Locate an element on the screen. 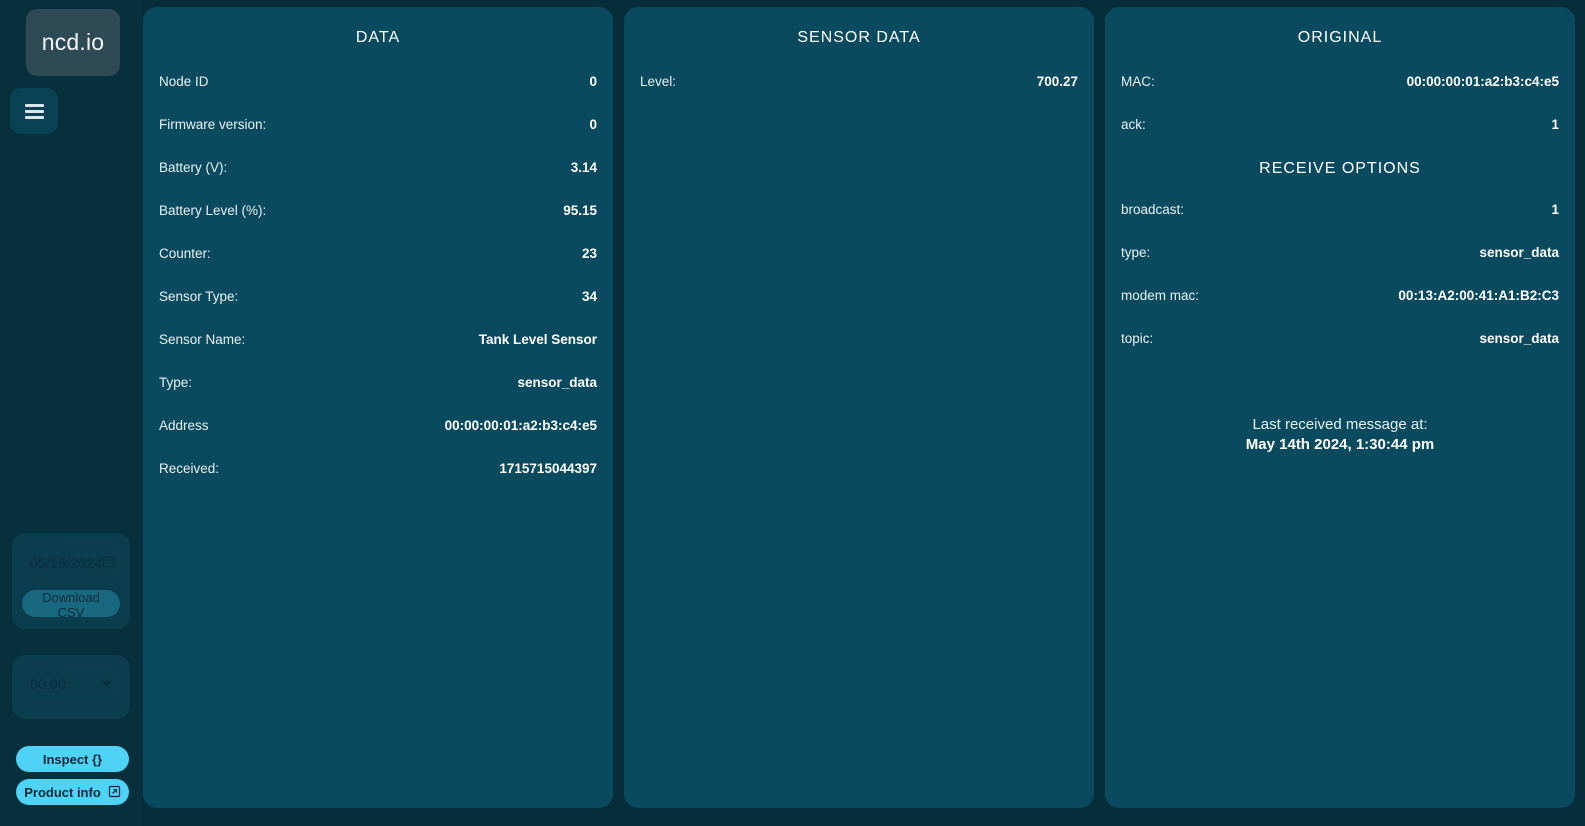 Image resolution: width=1585 pixels, height=826 pixels. receive-options-title: RECEIVE OPTIONS is located at coordinates (1340, 168).